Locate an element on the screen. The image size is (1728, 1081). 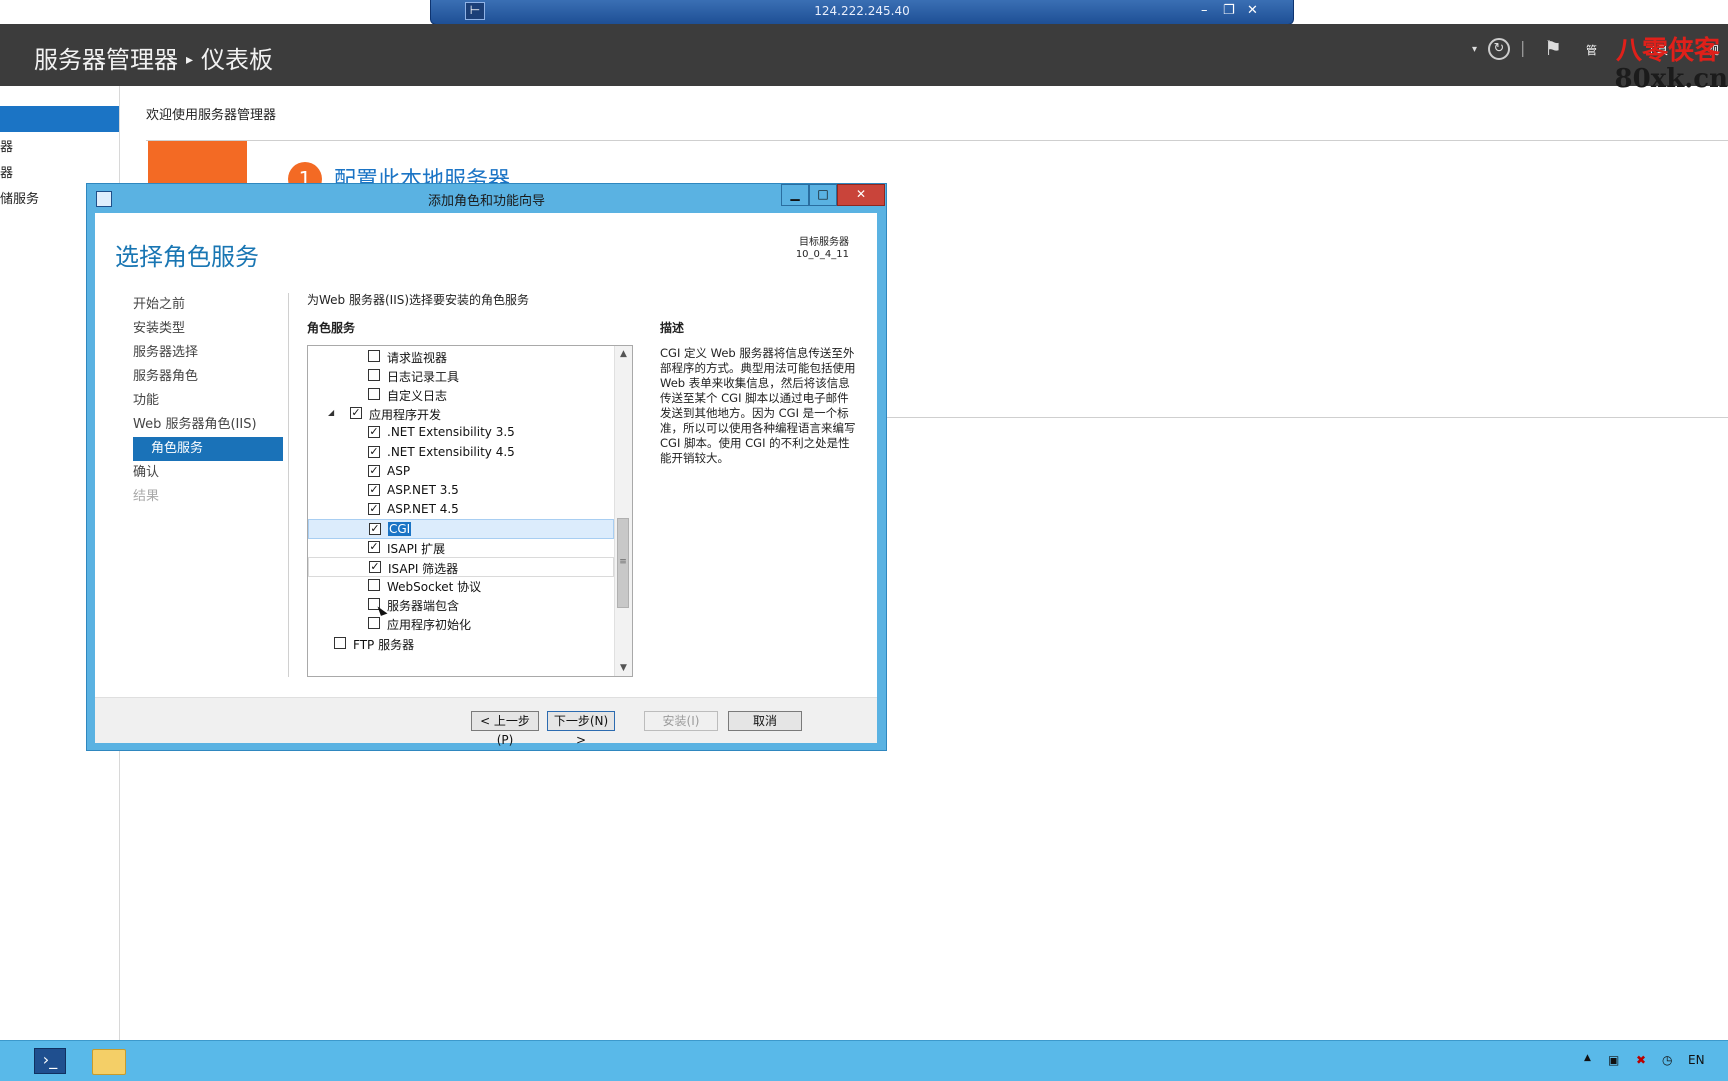
scrollbar-thumb: ≡ is located at coordinates (623, 563).